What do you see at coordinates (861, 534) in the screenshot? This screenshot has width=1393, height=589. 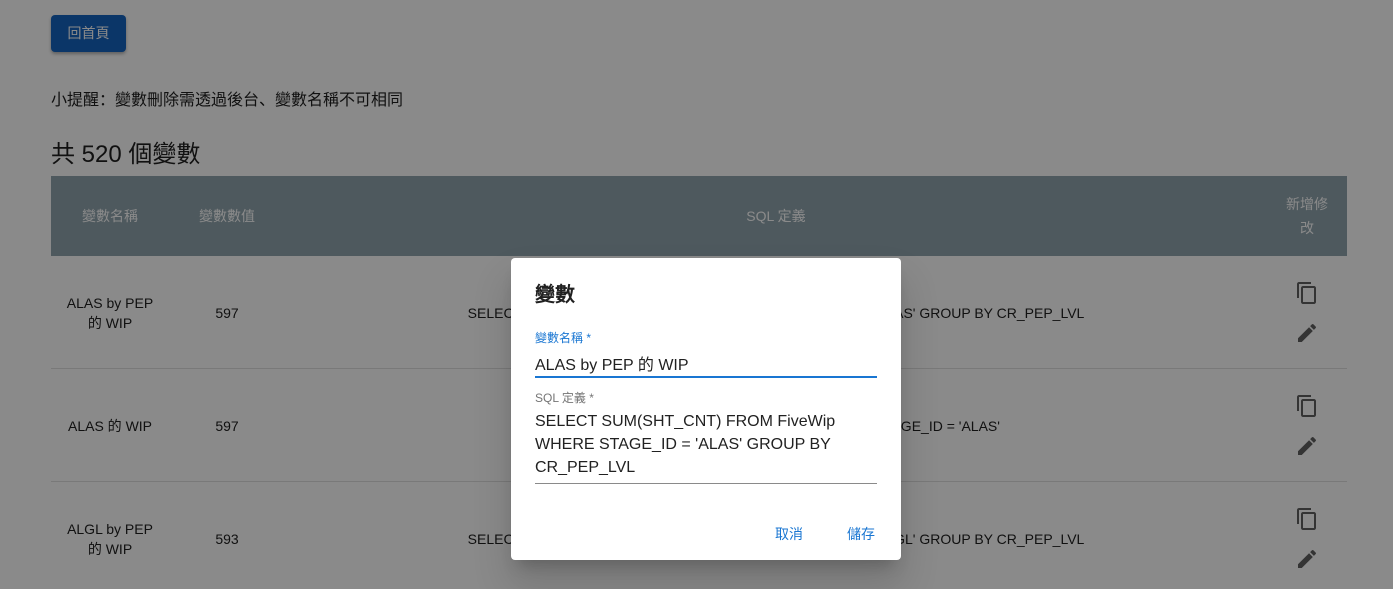 I see `save-button: 儲存` at bounding box center [861, 534].